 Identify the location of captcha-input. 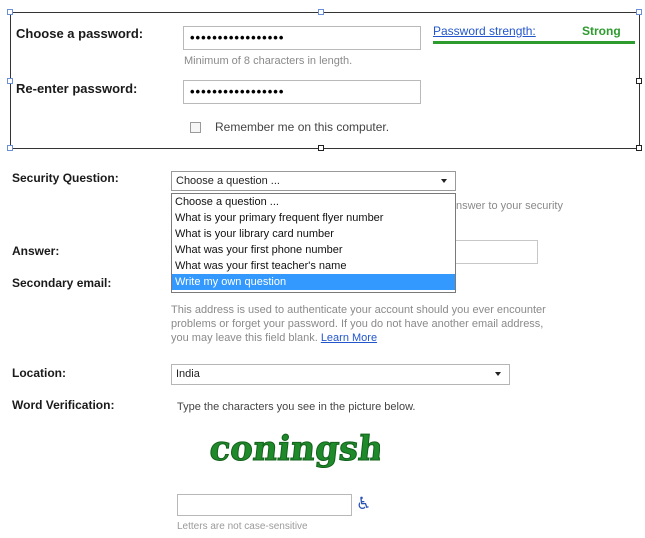
(264, 505).